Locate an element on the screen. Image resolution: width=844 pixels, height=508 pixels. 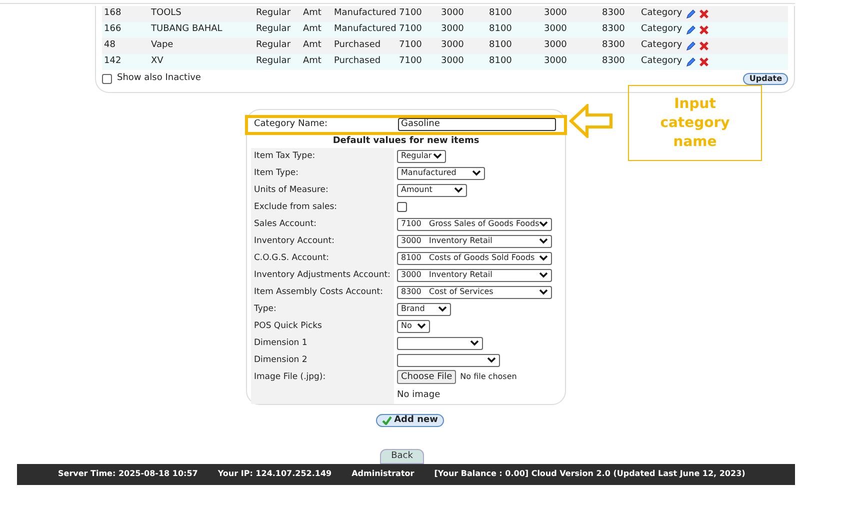
dropdown: No is located at coordinates (413, 326).